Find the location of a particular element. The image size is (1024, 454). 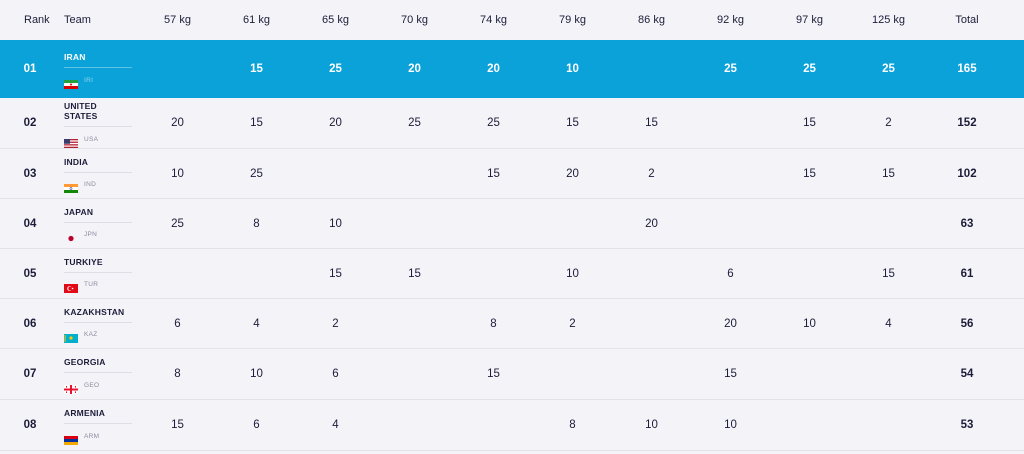

table-row: 04 JAPAN JPN 25 8 10 20 63 is located at coordinates (512, 224).